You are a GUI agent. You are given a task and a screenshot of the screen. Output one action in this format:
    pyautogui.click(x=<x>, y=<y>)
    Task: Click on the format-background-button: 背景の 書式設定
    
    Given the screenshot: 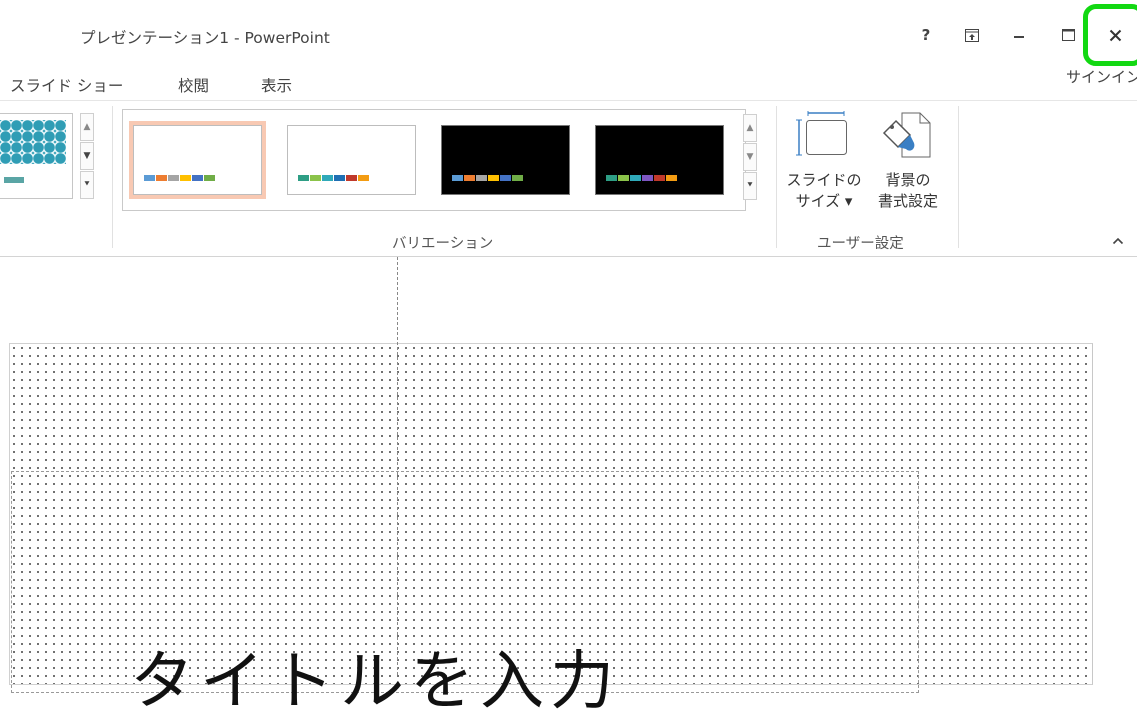 What is the action you would take?
    pyautogui.click(x=908, y=163)
    